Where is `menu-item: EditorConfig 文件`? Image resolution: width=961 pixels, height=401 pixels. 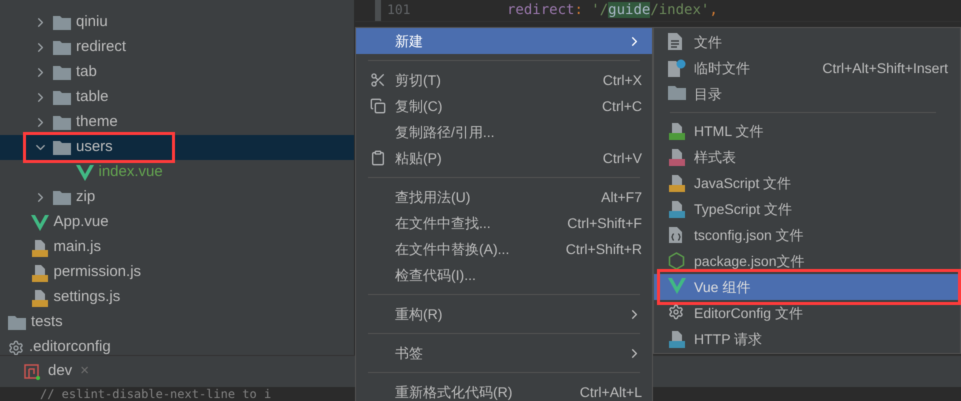 menu-item: EditorConfig 文件 is located at coordinates (807, 313).